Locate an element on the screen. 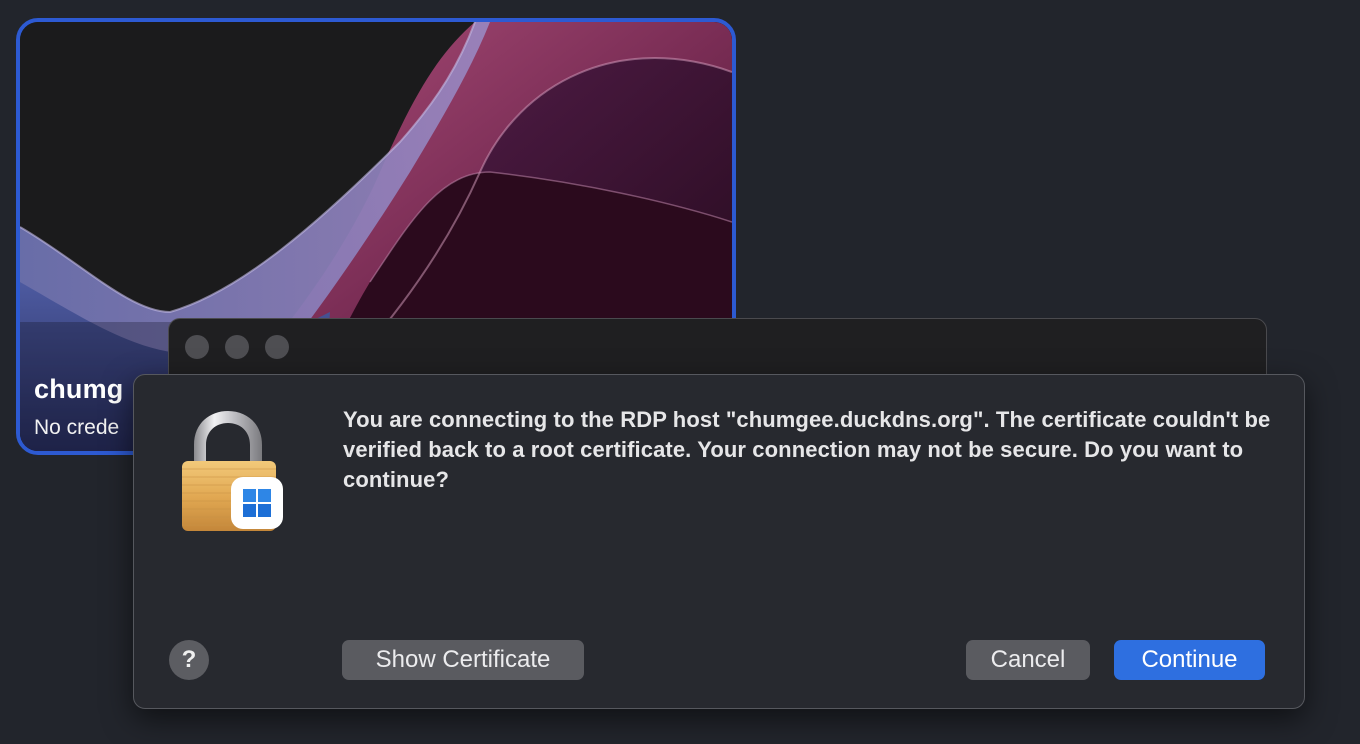 This screenshot has height=744, width=1360. continue-button: Continue is located at coordinates (1189, 660).